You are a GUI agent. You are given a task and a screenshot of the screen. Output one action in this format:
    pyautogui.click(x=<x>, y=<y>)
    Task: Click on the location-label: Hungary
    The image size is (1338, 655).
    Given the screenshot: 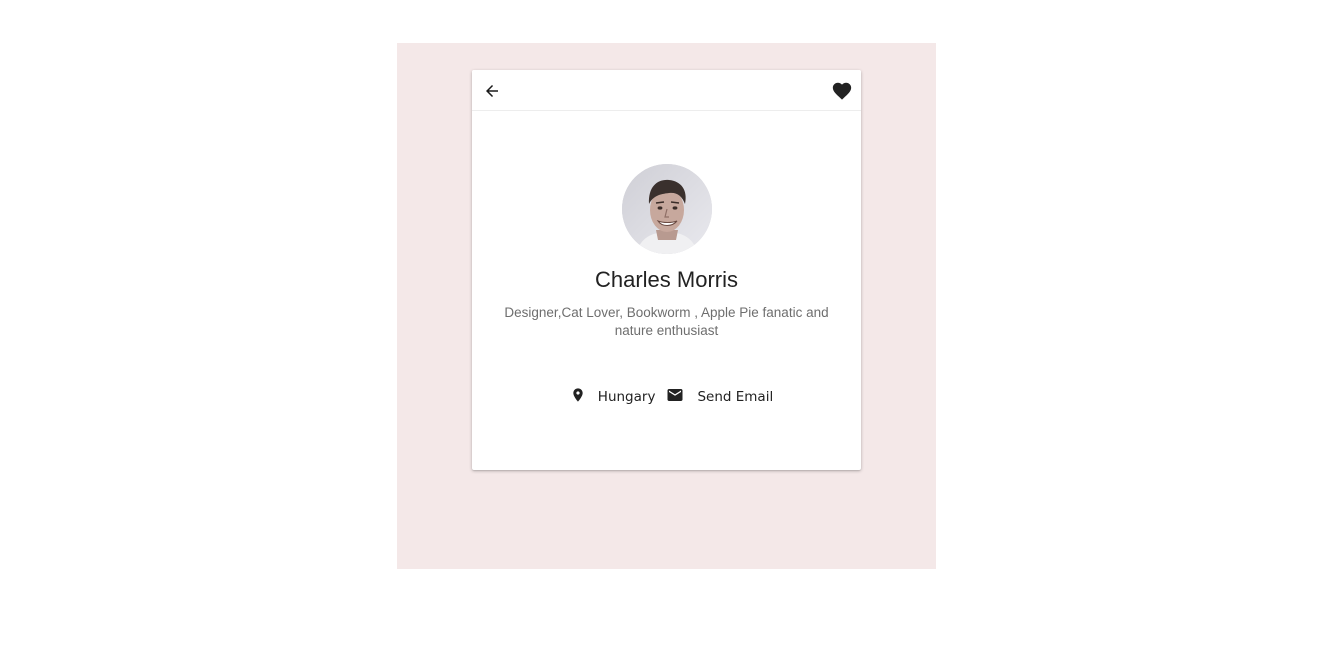 What is the action you would take?
    pyautogui.click(x=626, y=397)
    